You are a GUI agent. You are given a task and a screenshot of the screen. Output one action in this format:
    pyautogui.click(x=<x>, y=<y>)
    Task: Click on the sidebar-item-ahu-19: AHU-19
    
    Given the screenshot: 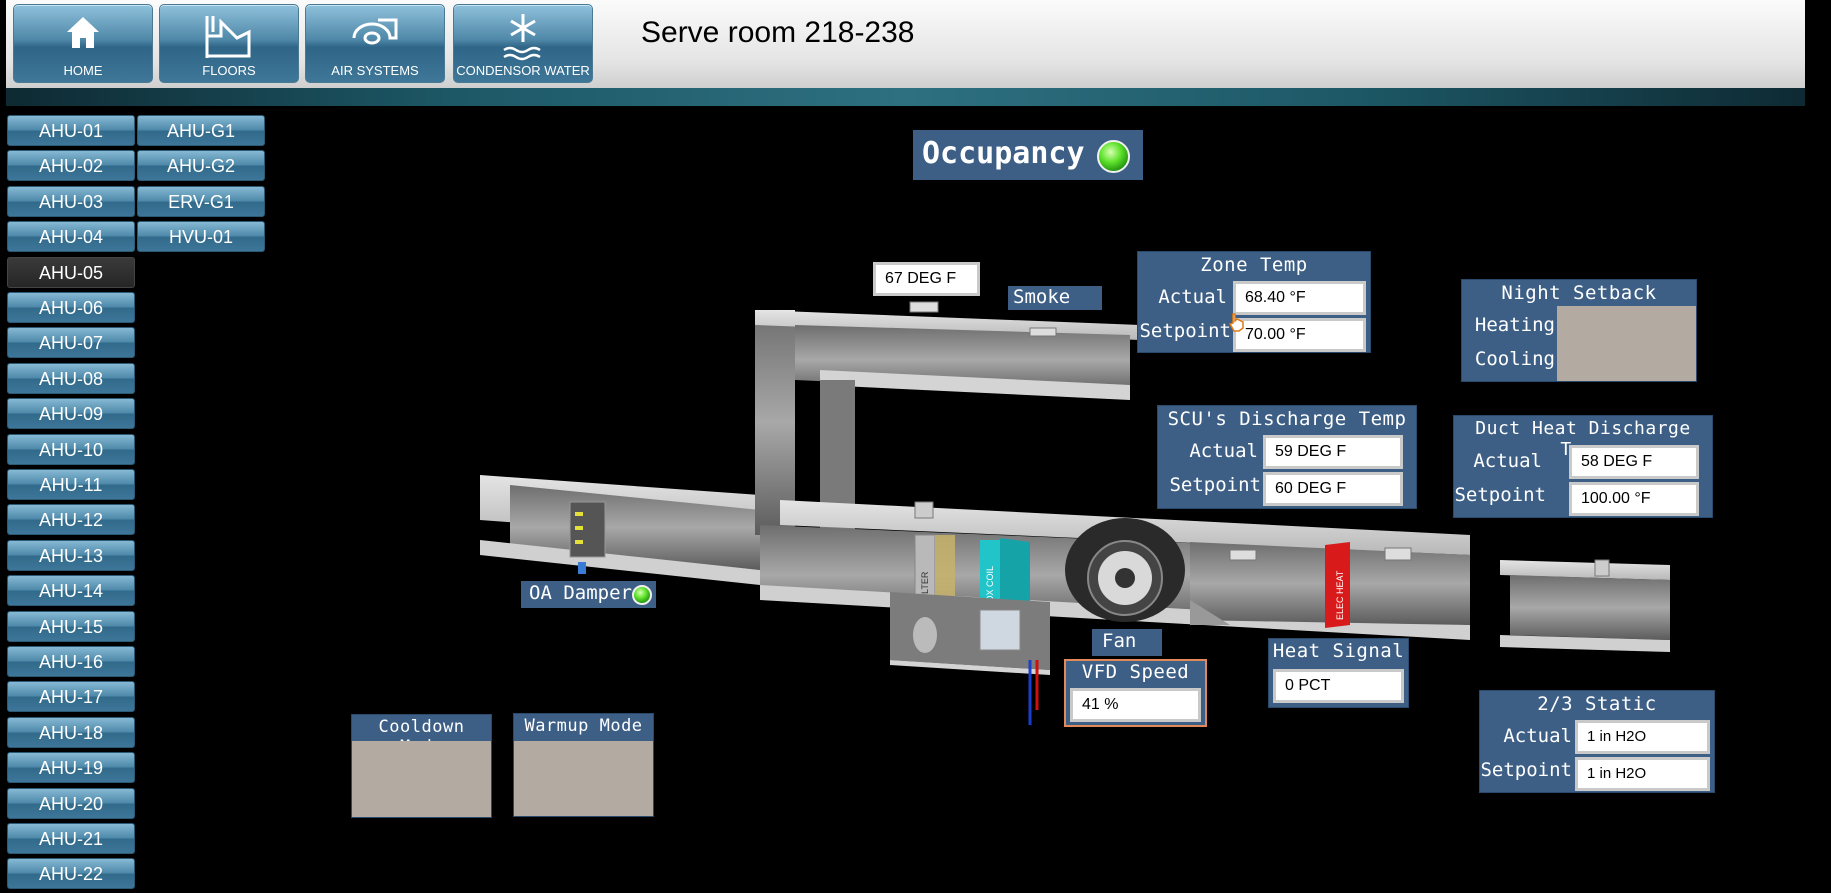 What is the action you would take?
    pyautogui.click(x=71, y=768)
    